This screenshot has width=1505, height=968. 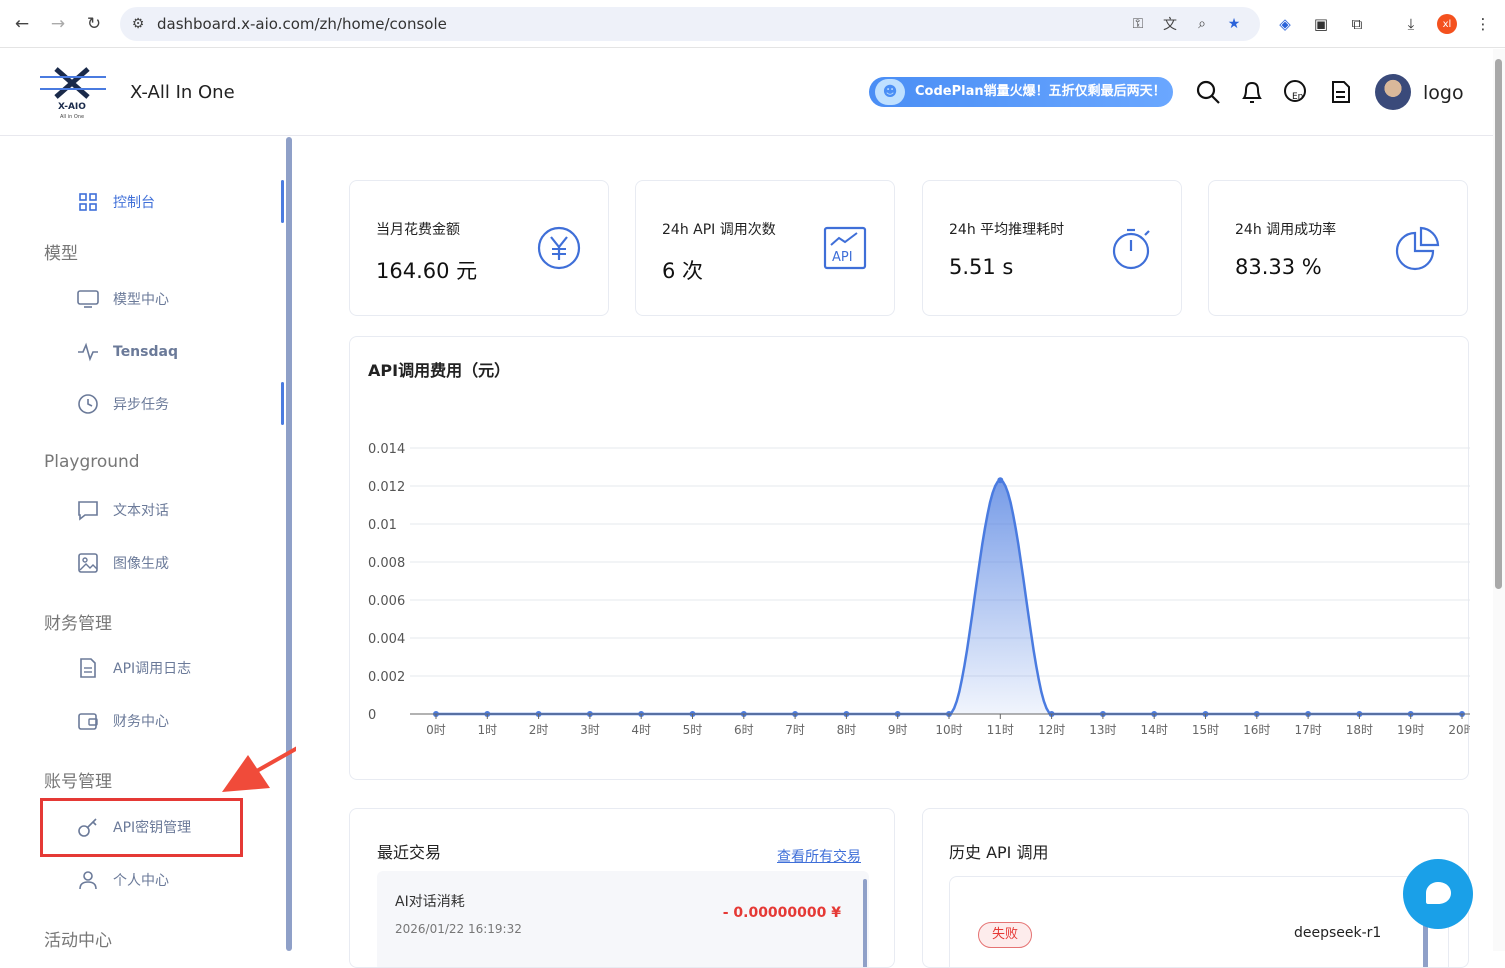 I want to click on chat-bubble-icon, so click(x=88, y=510).